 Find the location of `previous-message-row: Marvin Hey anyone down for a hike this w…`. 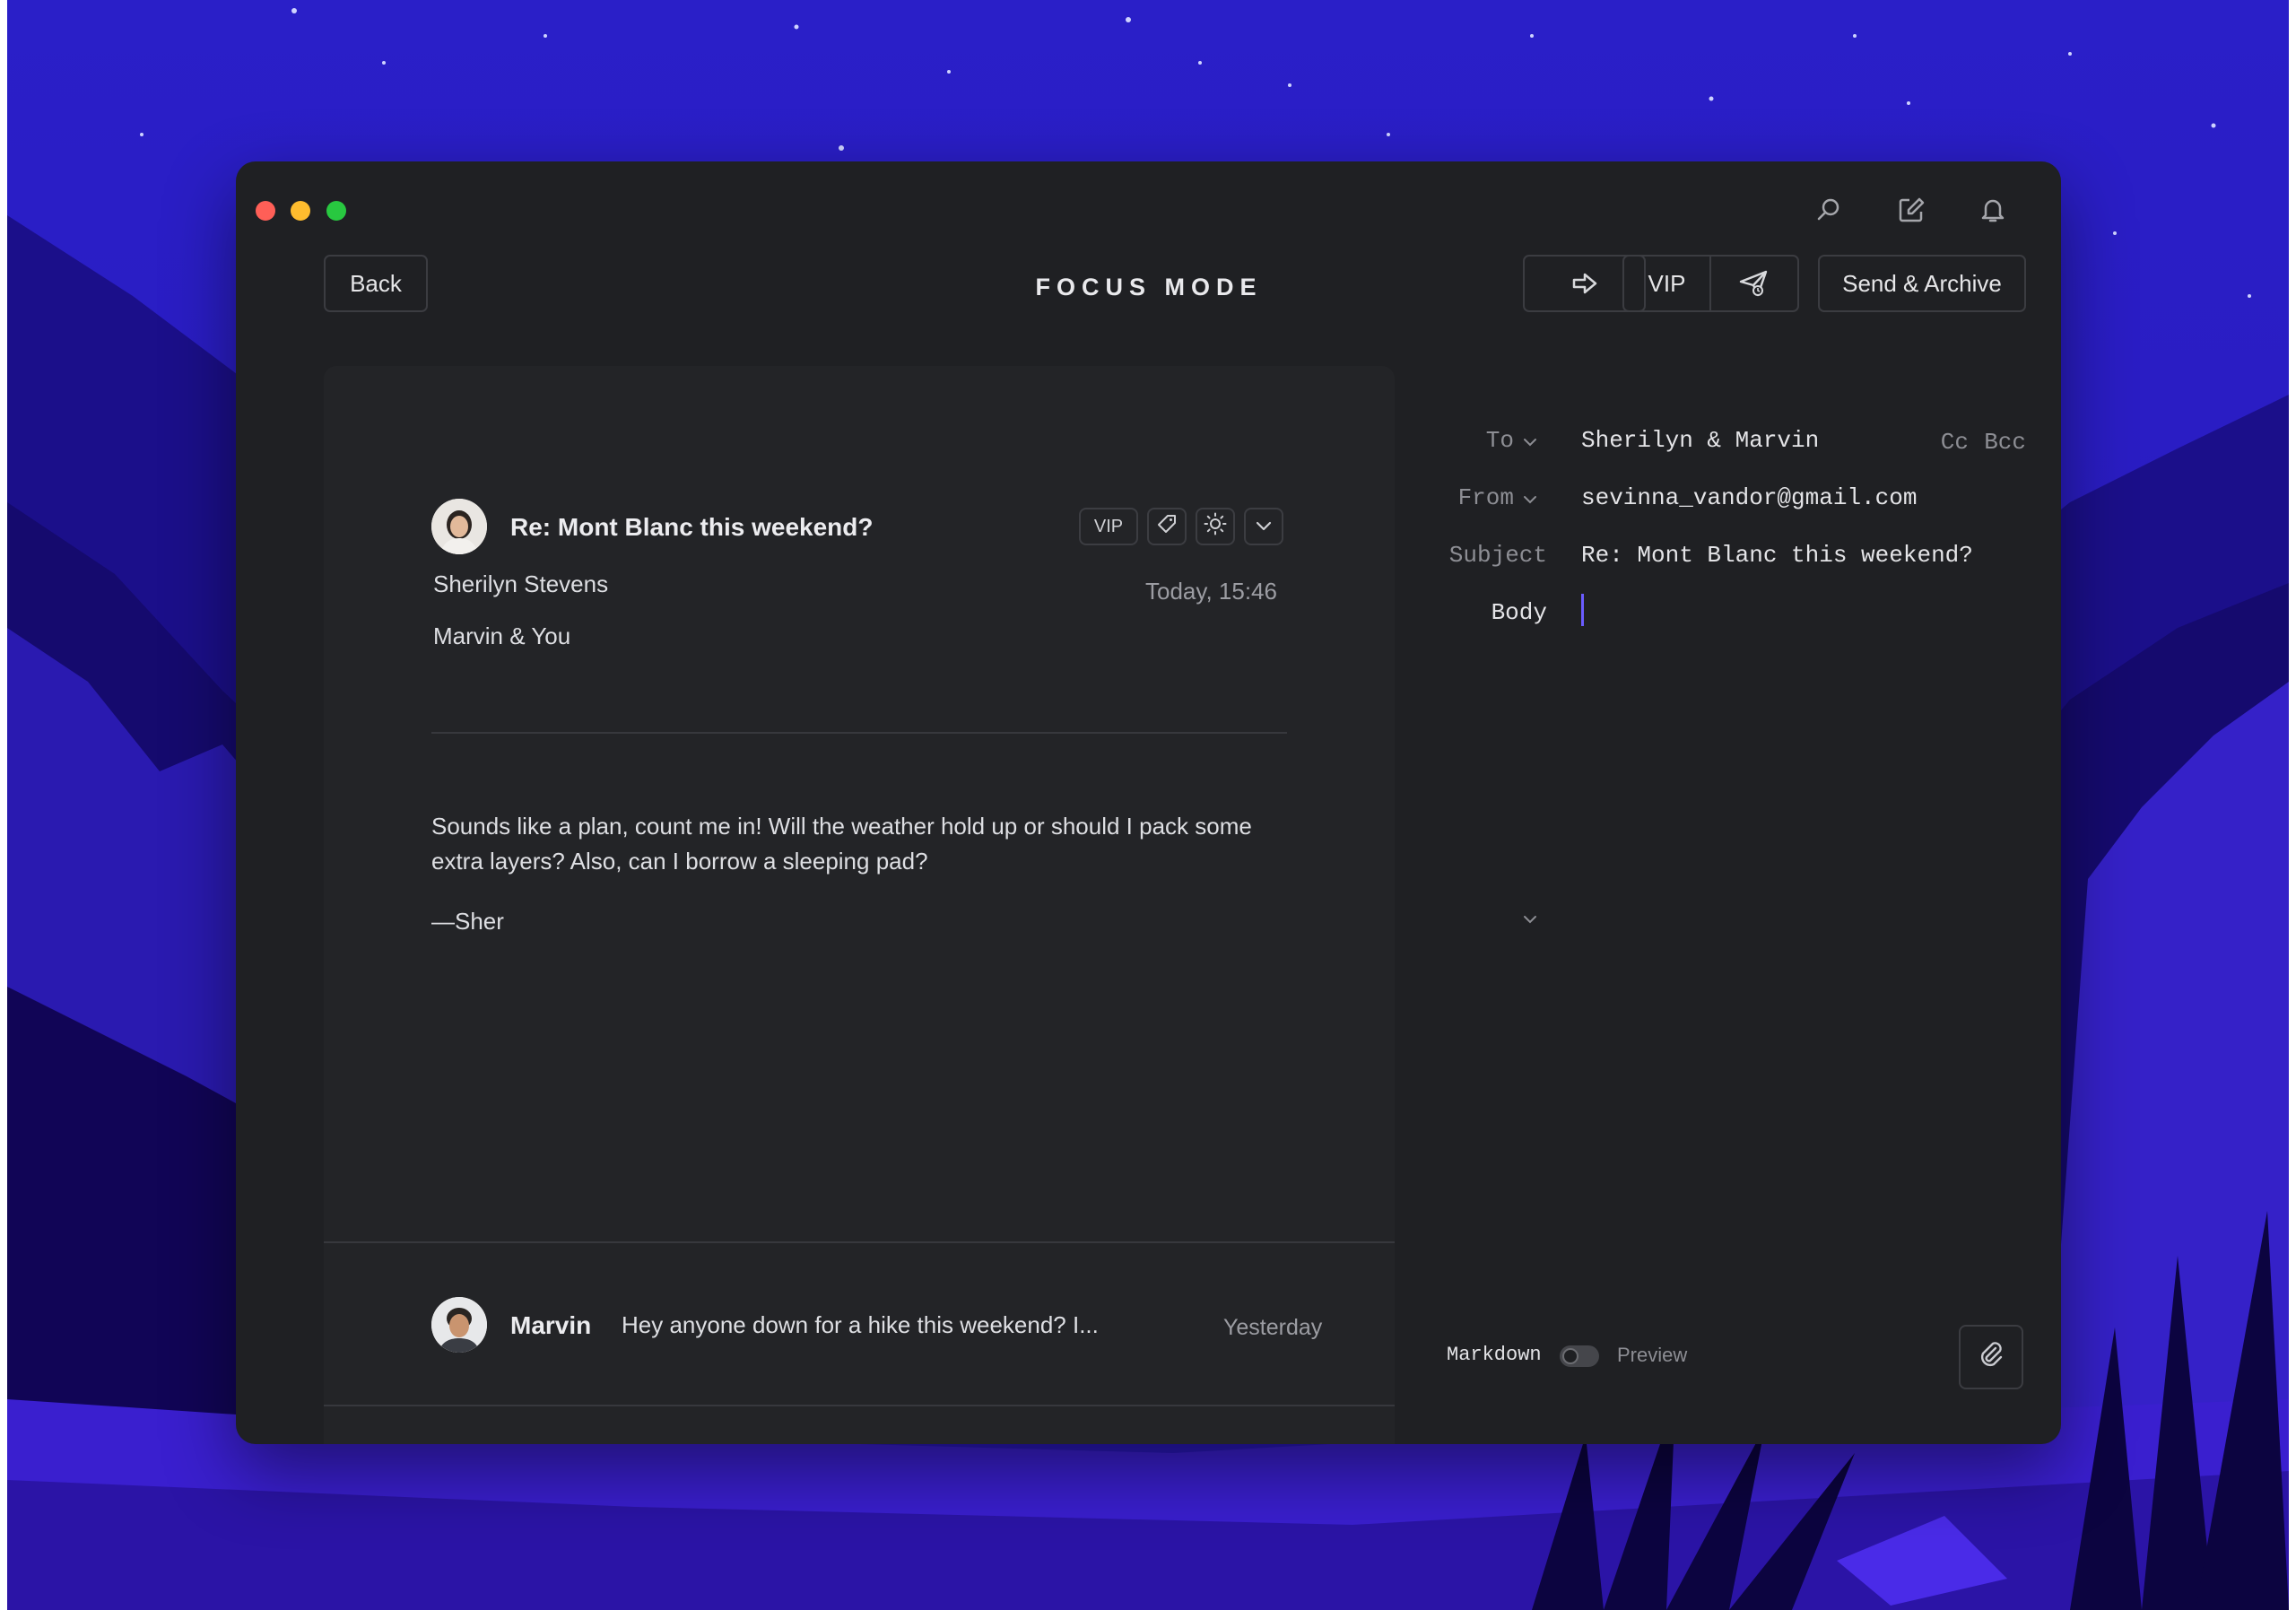

previous-message-row: Marvin Hey anyone down for a hike this w… is located at coordinates (859, 1324).